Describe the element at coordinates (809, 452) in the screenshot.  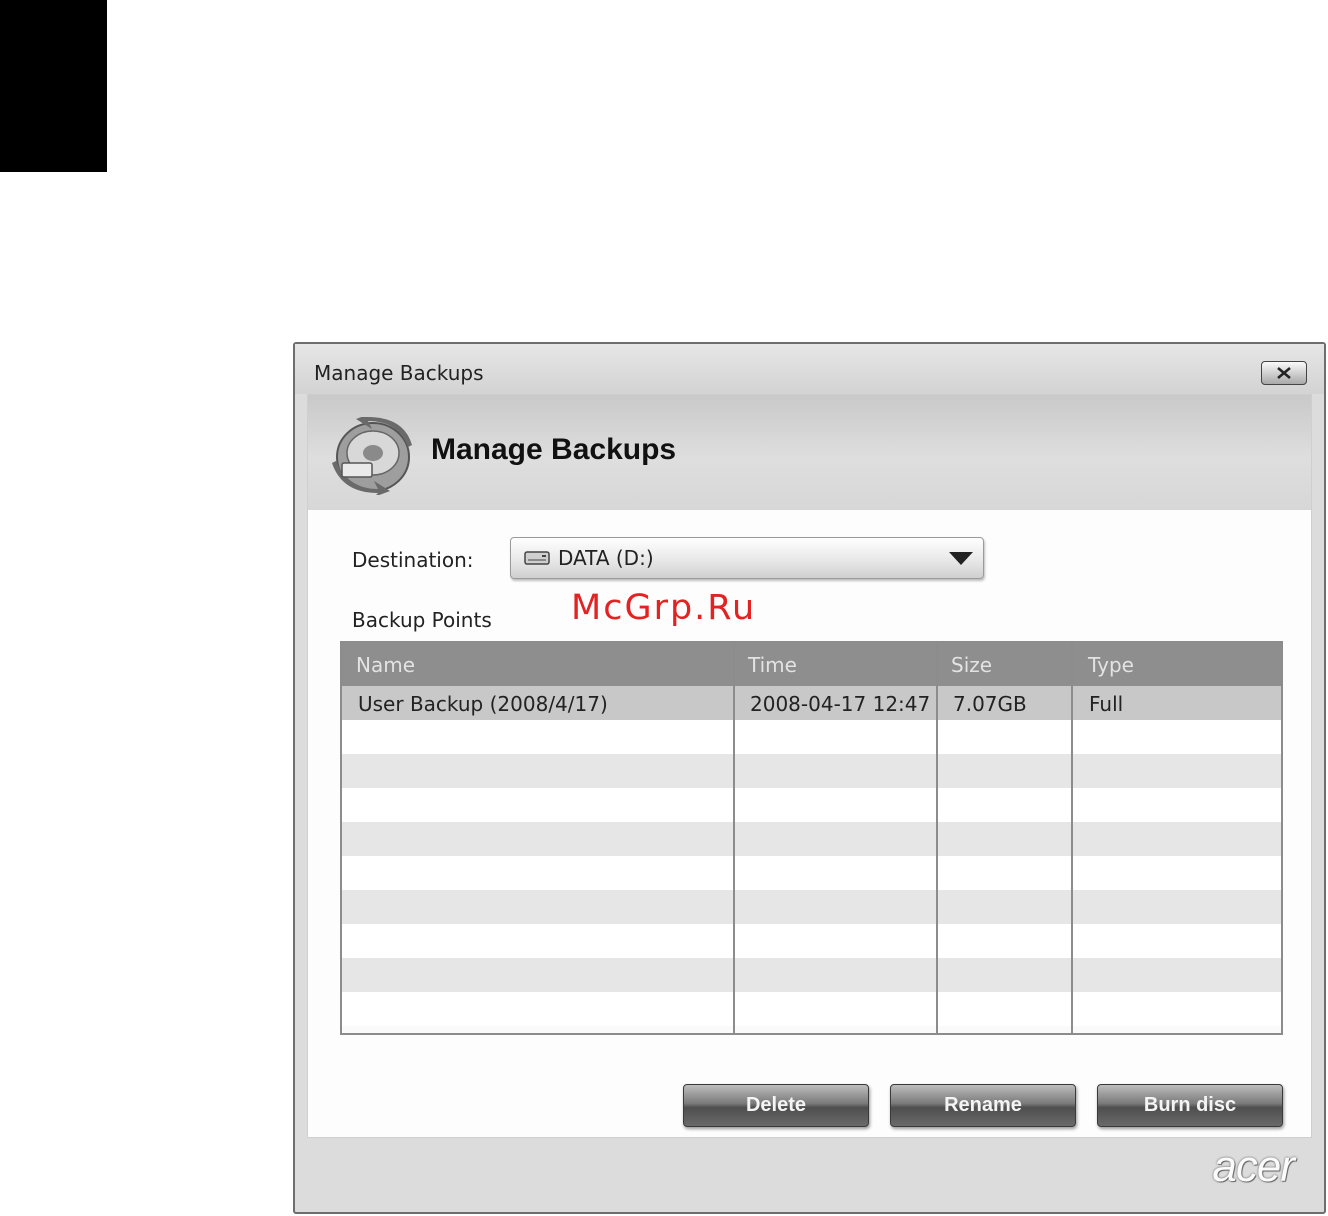
I see `header-band: Manage Backups` at that location.